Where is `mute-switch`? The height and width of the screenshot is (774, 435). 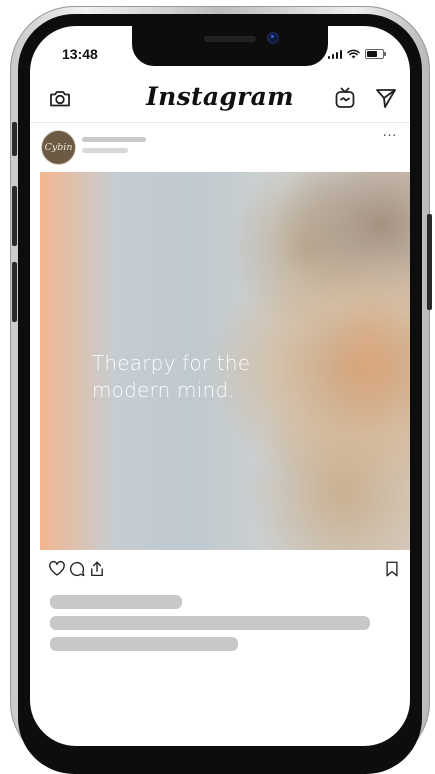 mute-switch is located at coordinates (14, 139).